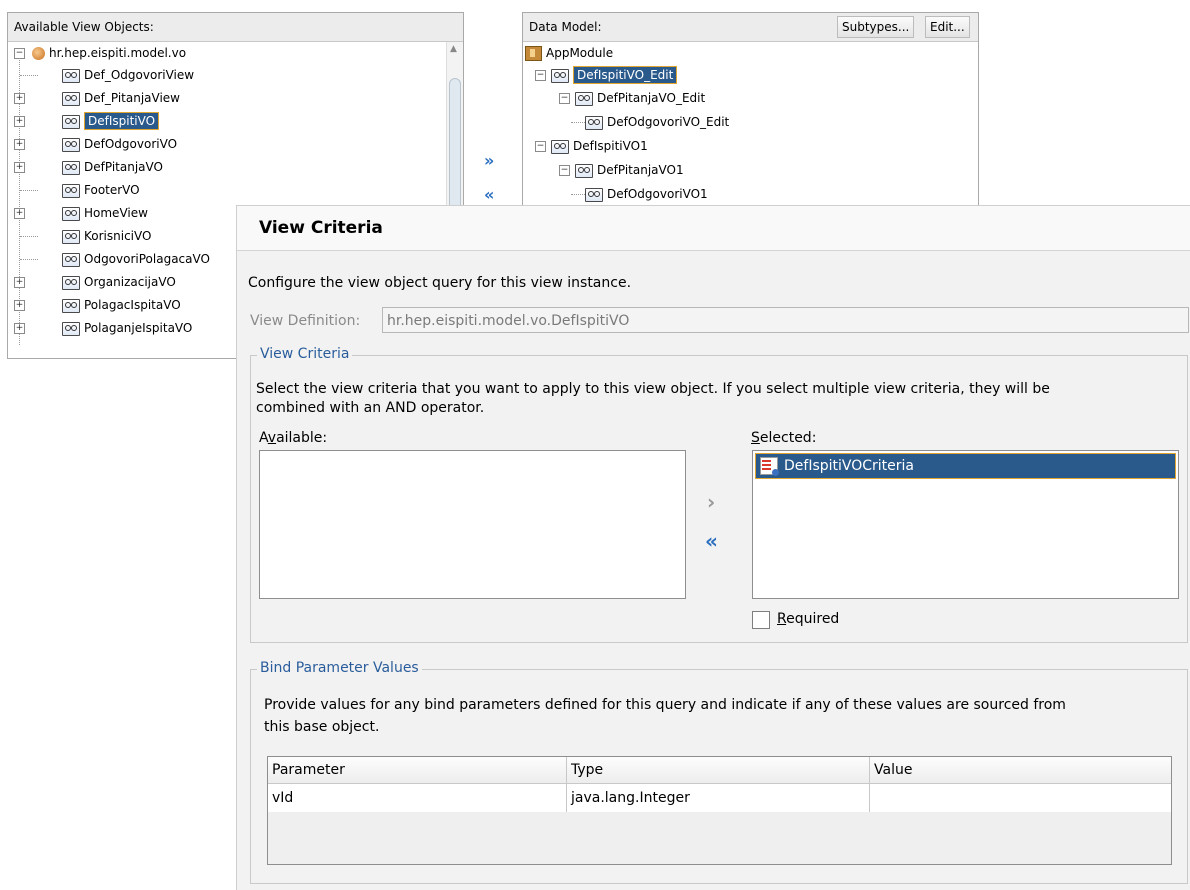 This screenshot has height=890, width=1190. I want to click on available-tree-item: + DefIspitiVO, so click(87, 121).